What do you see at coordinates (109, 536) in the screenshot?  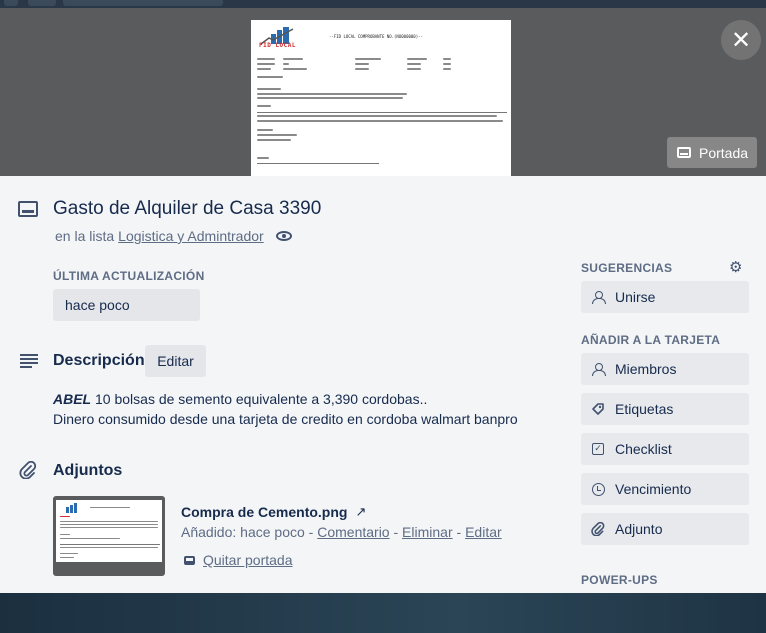 I see `attachment-thumbnail` at bounding box center [109, 536].